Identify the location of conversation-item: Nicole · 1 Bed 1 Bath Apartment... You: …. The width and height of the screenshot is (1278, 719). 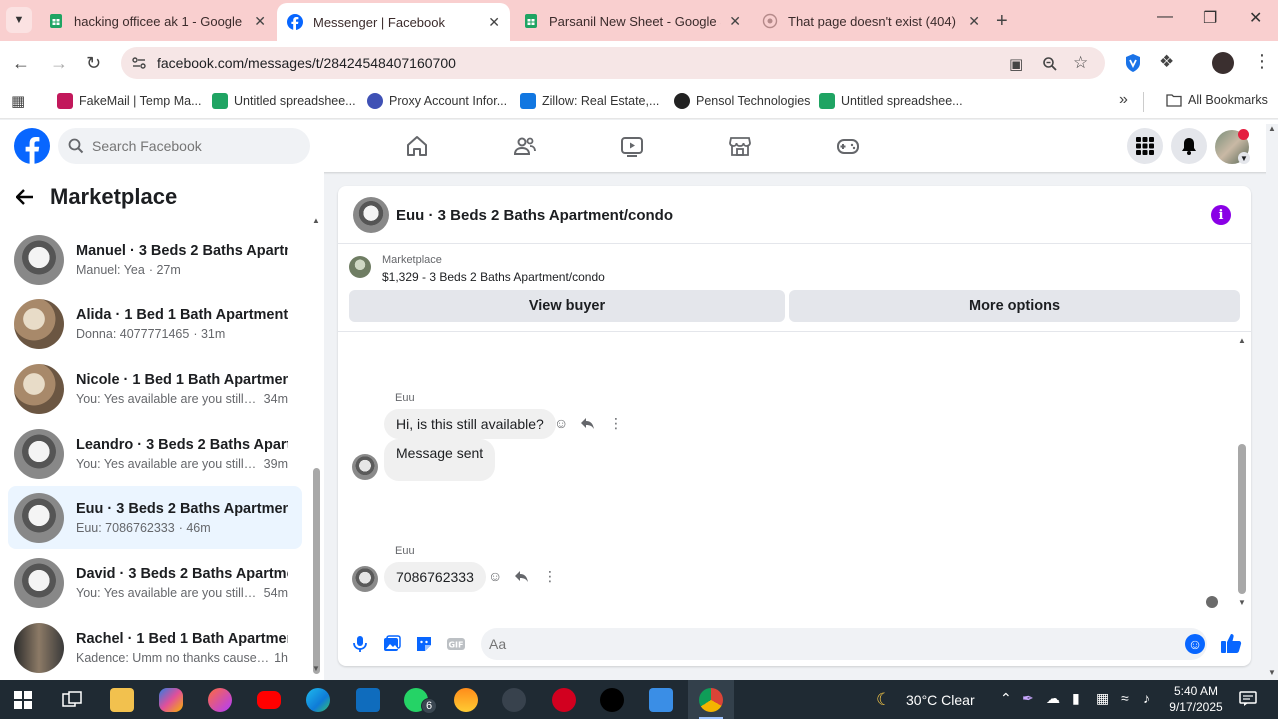
(155, 388).